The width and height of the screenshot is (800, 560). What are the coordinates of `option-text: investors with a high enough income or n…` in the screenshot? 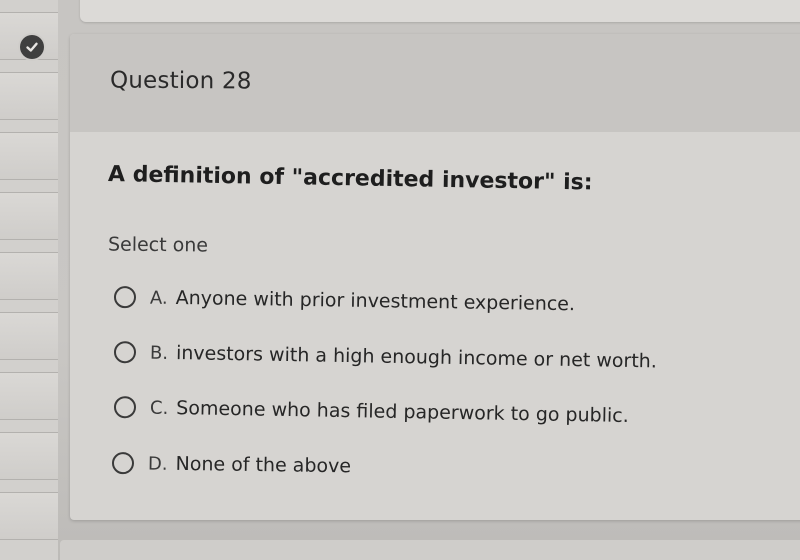 It's located at (416, 357).